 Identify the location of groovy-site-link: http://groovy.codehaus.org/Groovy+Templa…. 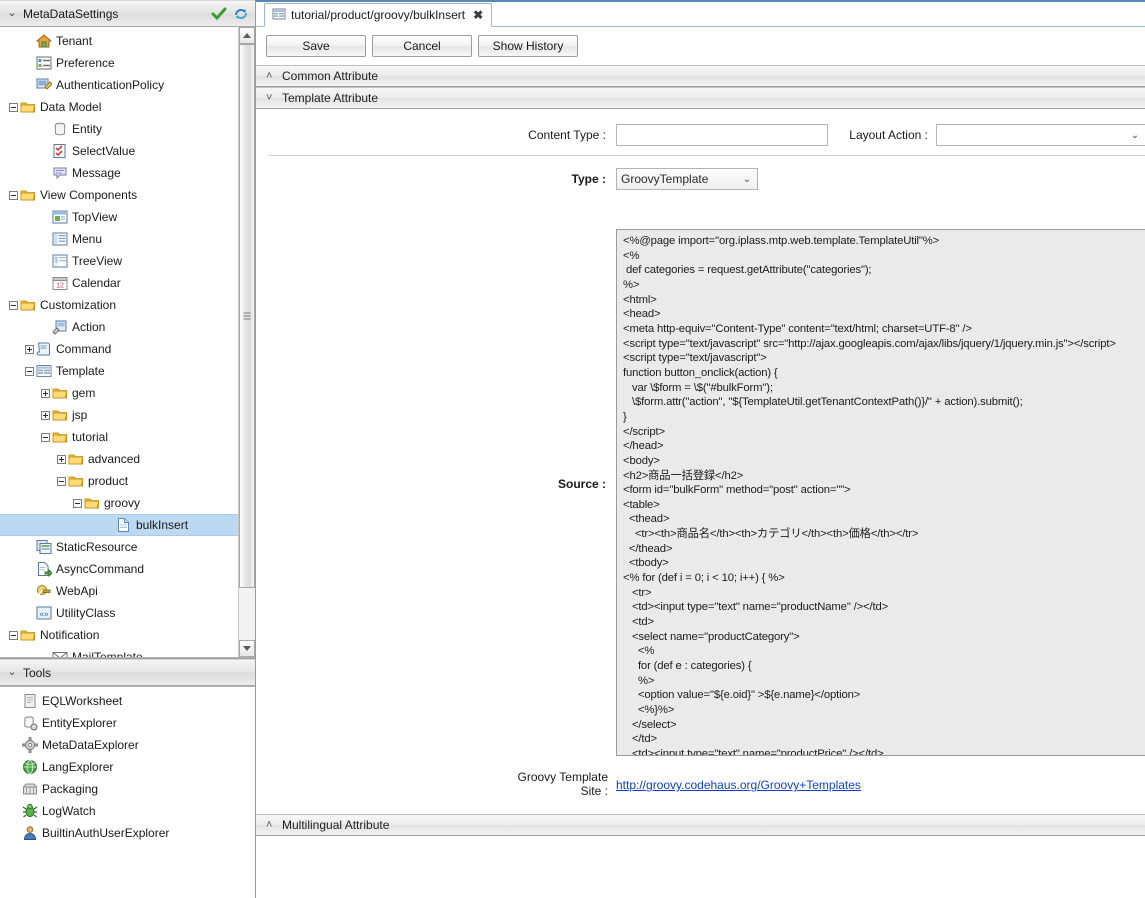
(738, 781).